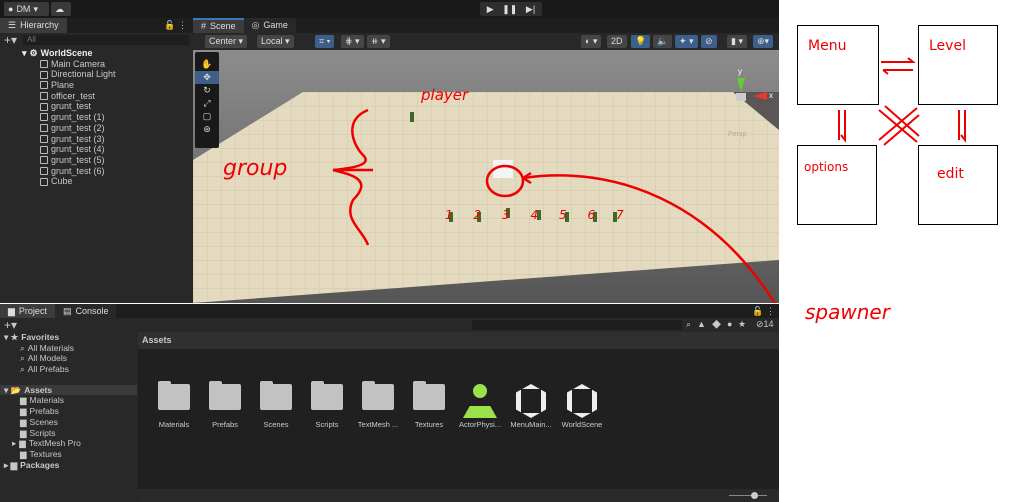 Image resolution: width=1023 pixels, height=502 pixels. What do you see at coordinates (68, 348) in the screenshot?
I see `favorite-item: ⌕ All Materials` at bounding box center [68, 348].